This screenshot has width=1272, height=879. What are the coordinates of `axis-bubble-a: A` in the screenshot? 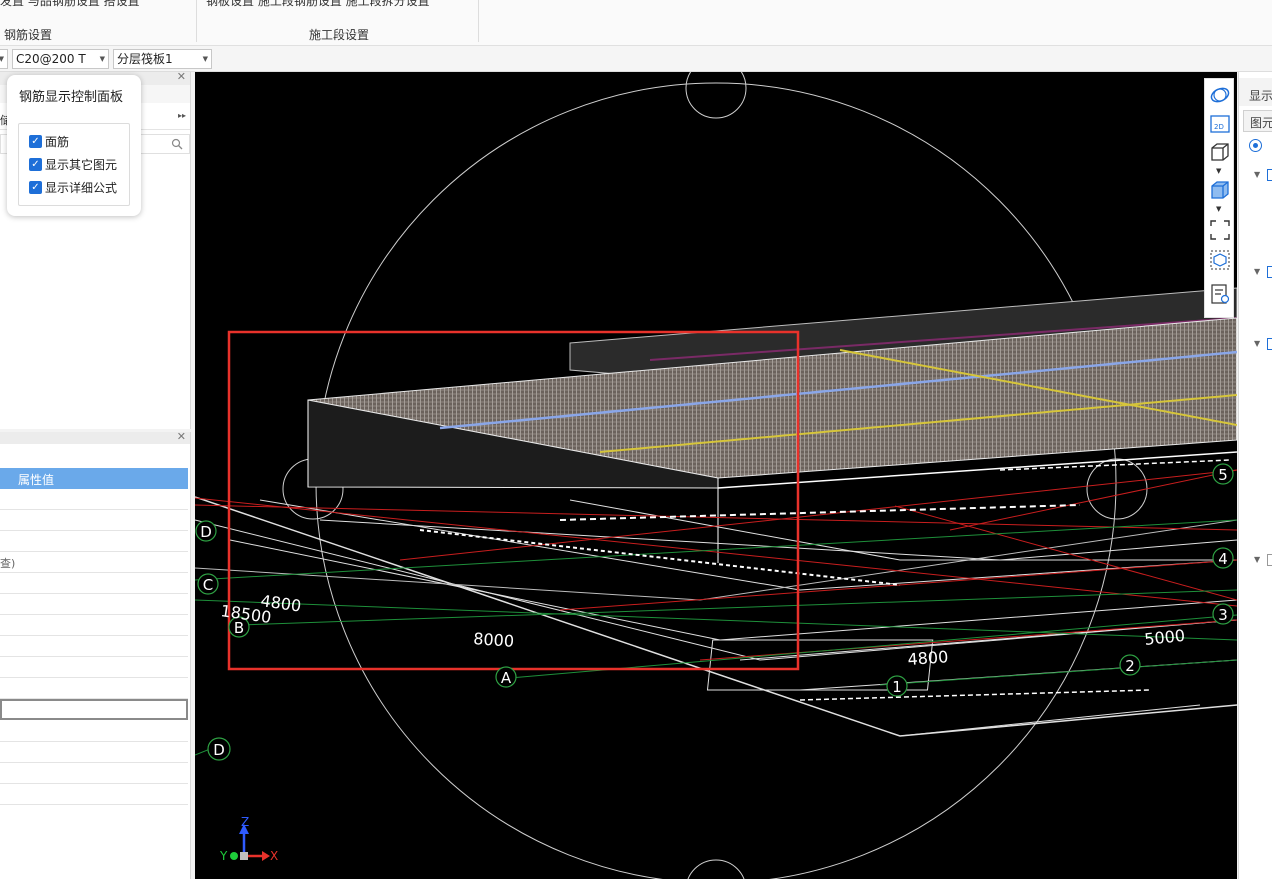 It's located at (506, 677).